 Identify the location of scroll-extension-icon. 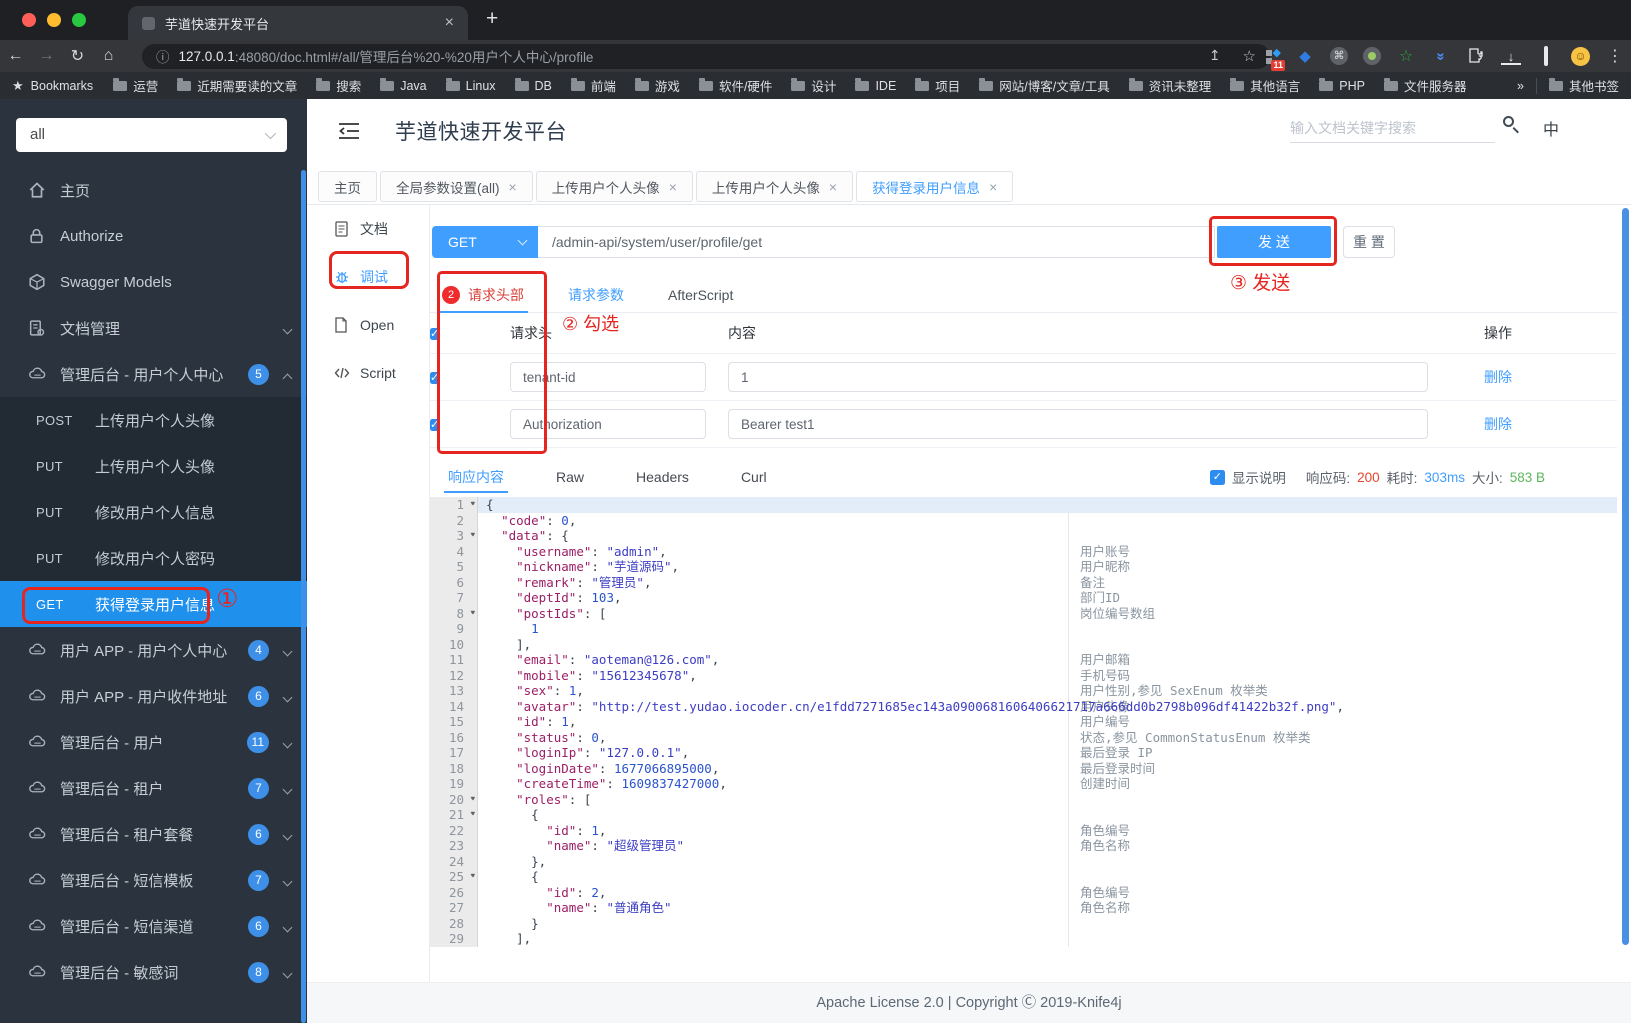
(1441, 56).